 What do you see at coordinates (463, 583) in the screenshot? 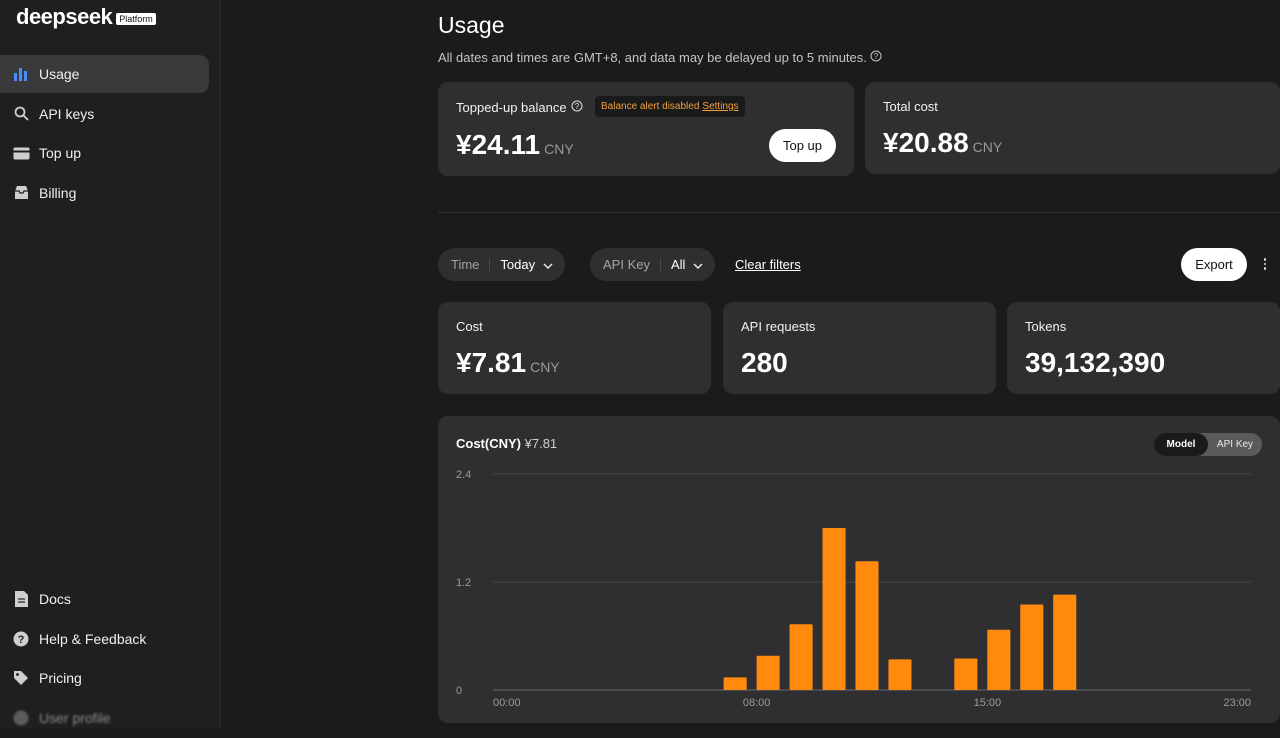
I see `y-tick-label: 1.2` at bounding box center [463, 583].